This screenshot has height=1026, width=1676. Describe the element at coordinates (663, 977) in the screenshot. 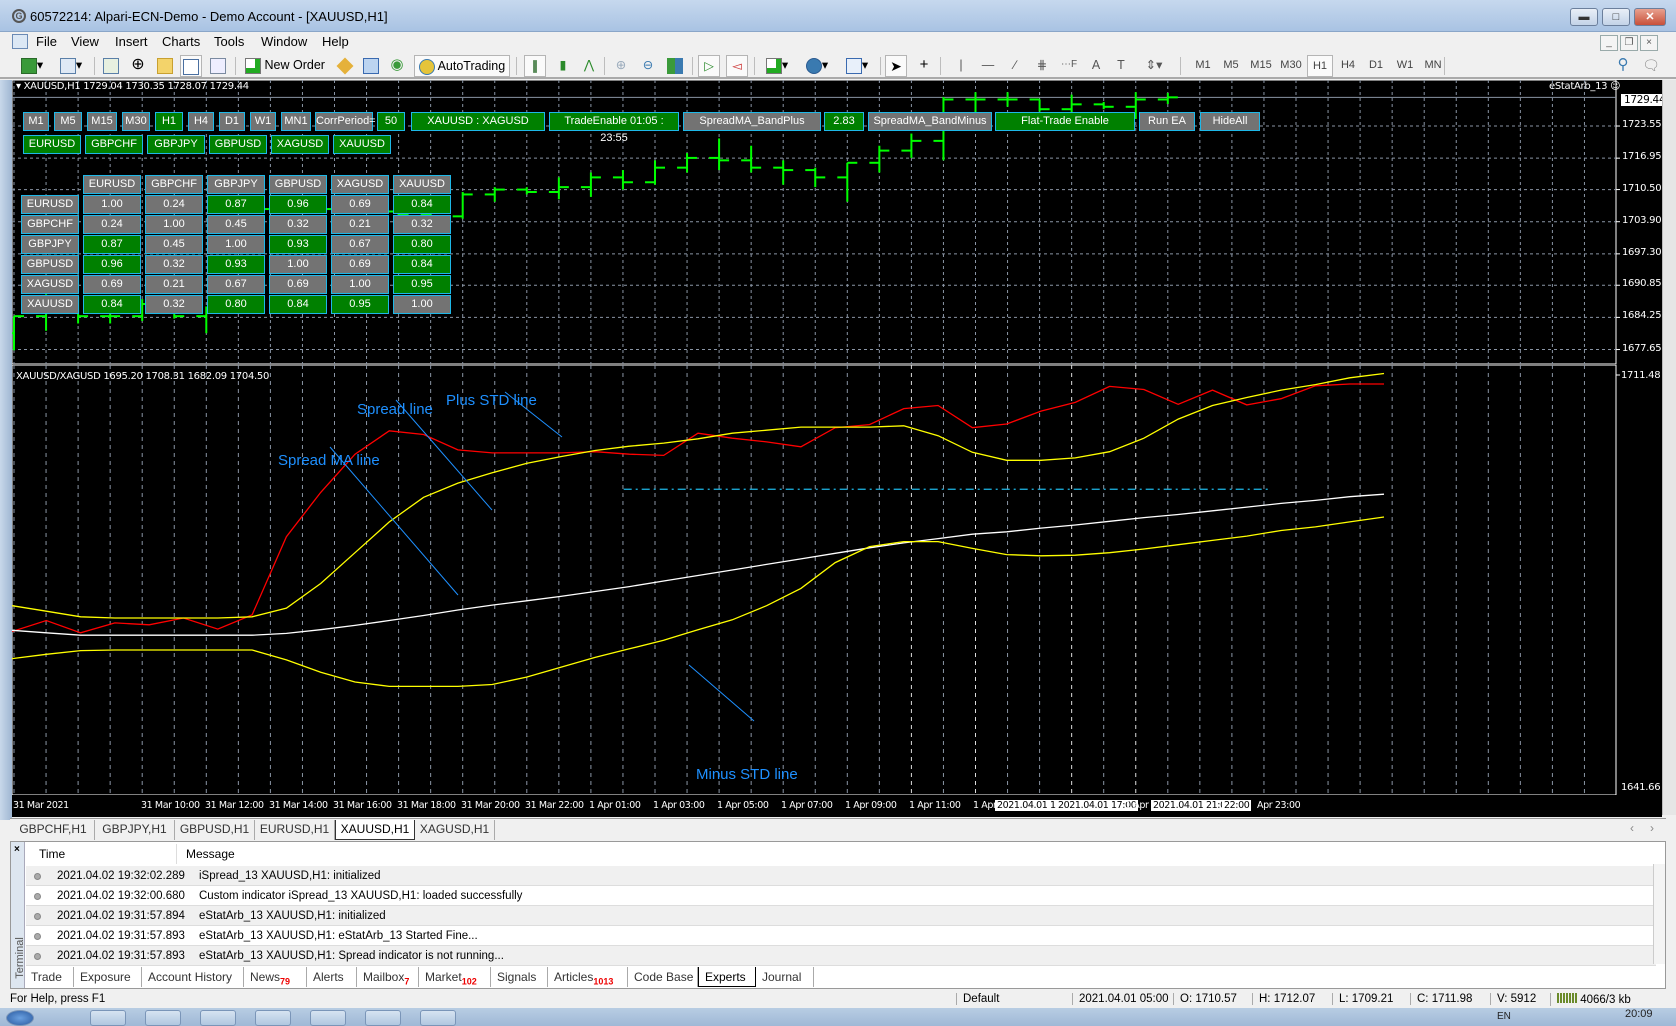

I see `terminal-tab-code-base: Code Base` at that location.